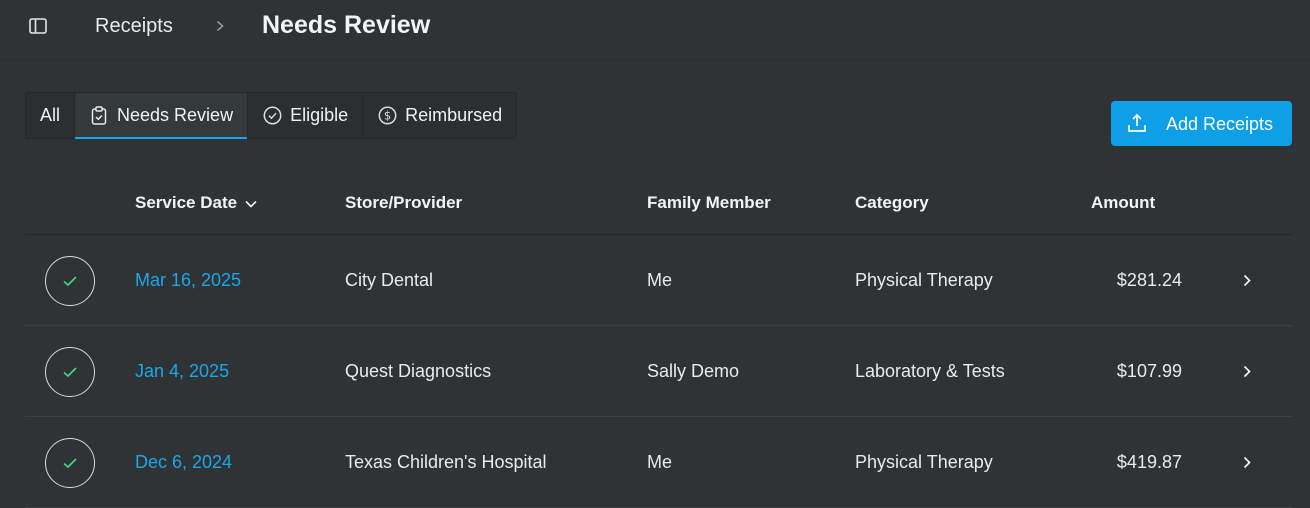  What do you see at coordinates (1149, 462) in the screenshot?
I see `row-amount: $419.87` at bounding box center [1149, 462].